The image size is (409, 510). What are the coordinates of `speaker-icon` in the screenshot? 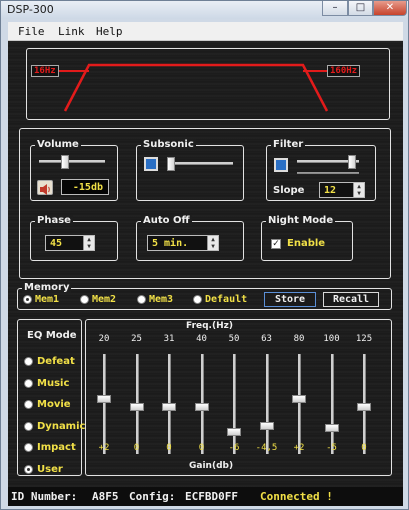 It's located at (45, 187).